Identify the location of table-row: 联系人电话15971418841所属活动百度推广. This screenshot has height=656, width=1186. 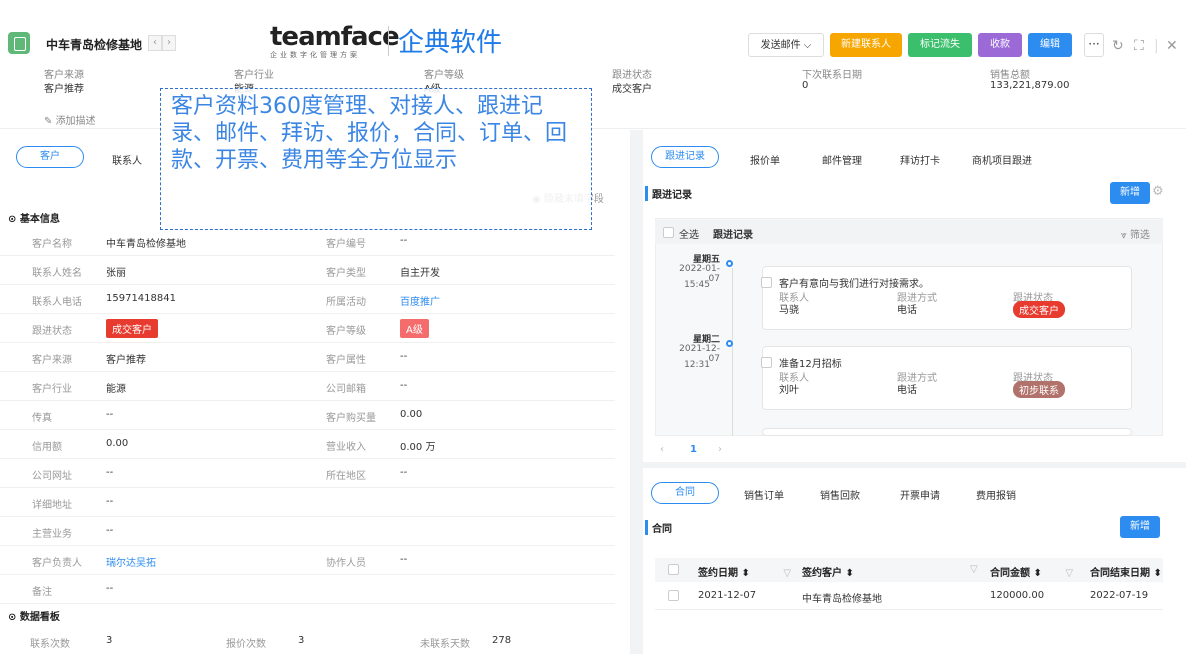
(307, 300).